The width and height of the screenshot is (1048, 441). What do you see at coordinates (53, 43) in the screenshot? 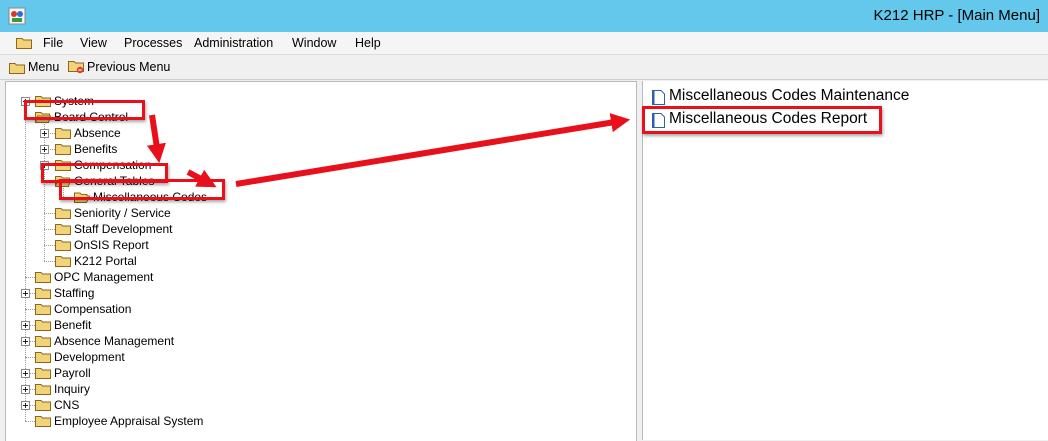
I see `menu-file: File` at bounding box center [53, 43].